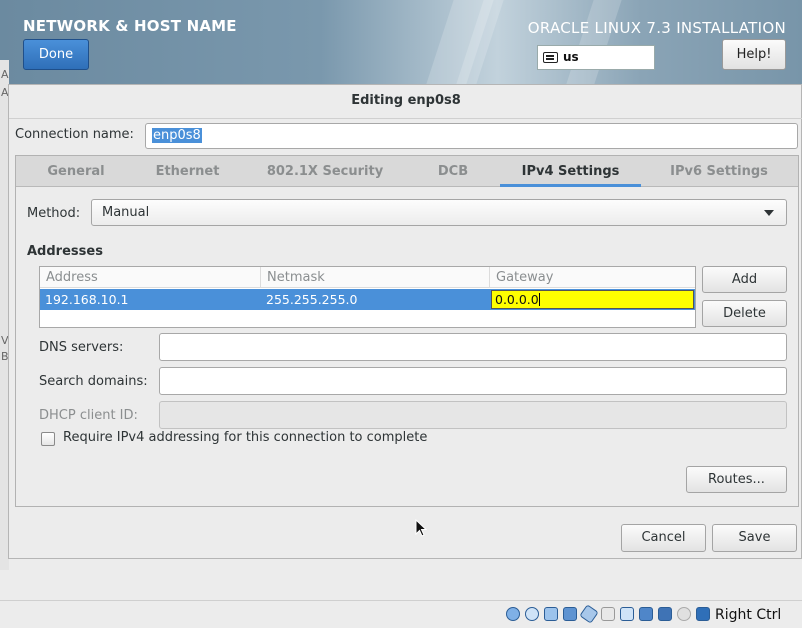 The height and width of the screenshot is (628, 802). Describe the element at coordinates (473, 415) in the screenshot. I see `dhcp-client-id-input` at that location.